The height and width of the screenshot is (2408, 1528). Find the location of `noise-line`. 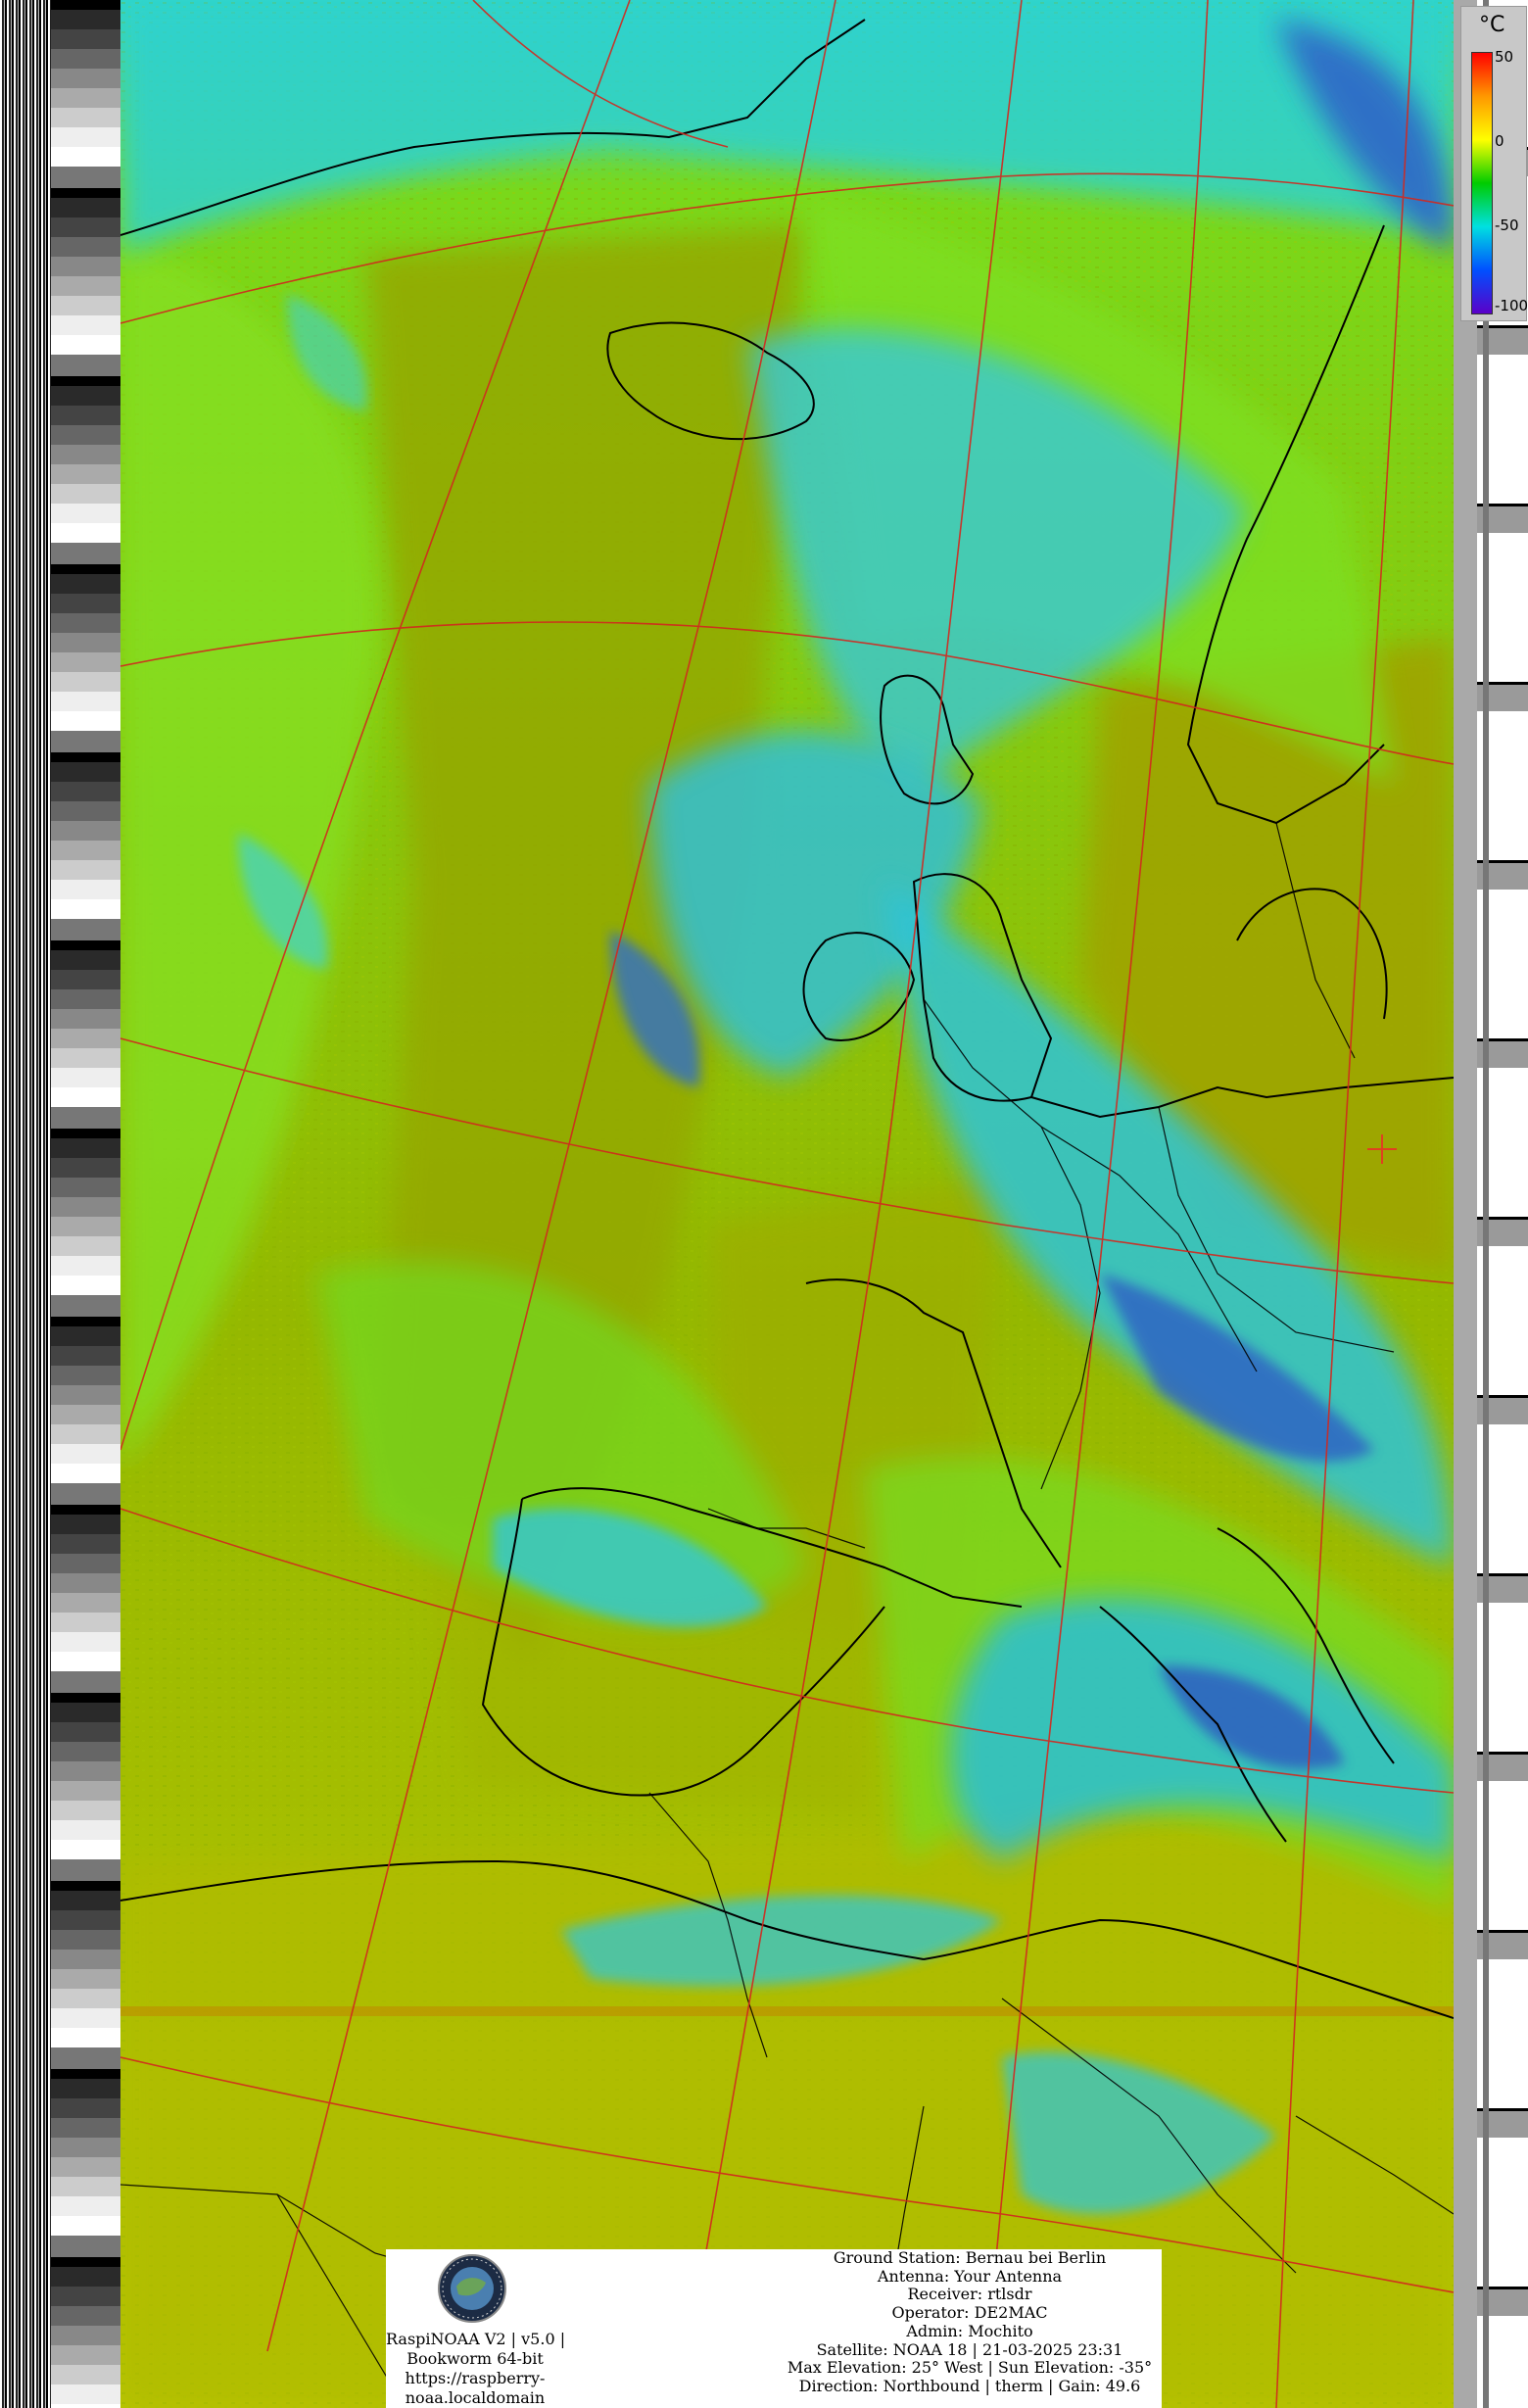

noise-line is located at coordinates (787, 2011).